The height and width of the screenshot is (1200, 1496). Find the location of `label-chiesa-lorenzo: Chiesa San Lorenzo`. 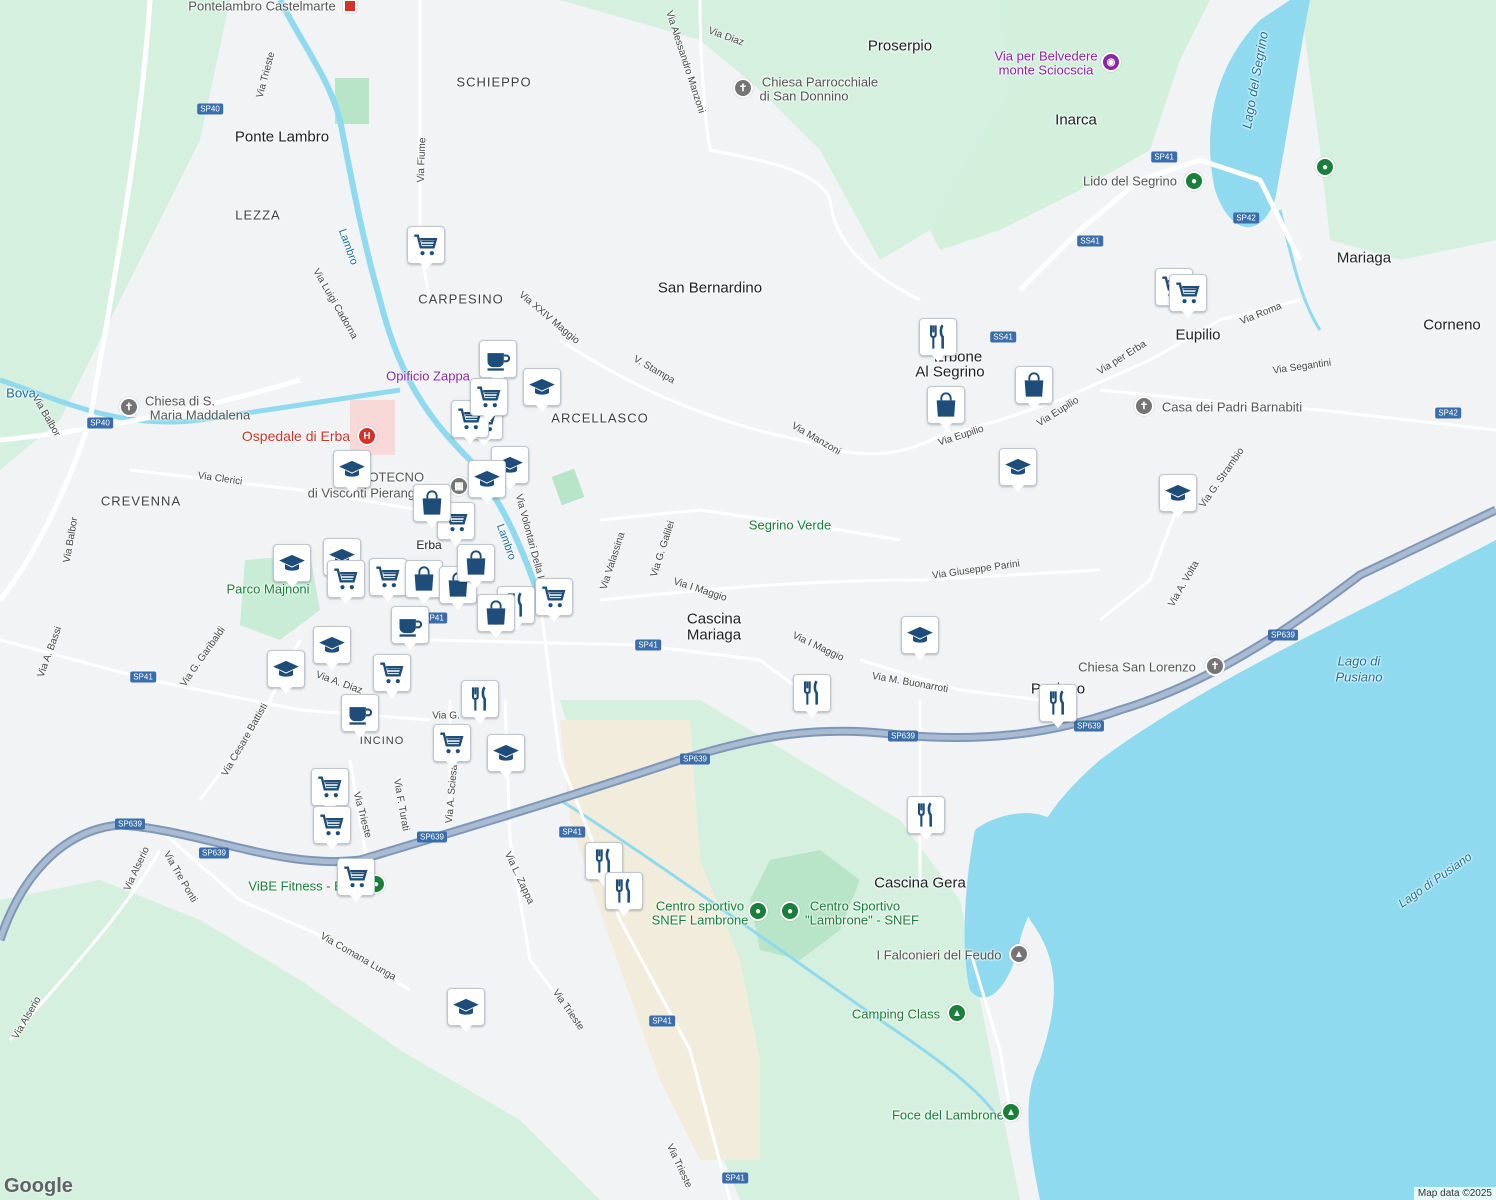

label-chiesa-lorenzo: Chiesa San Lorenzo is located at coordinates (1137, 667).